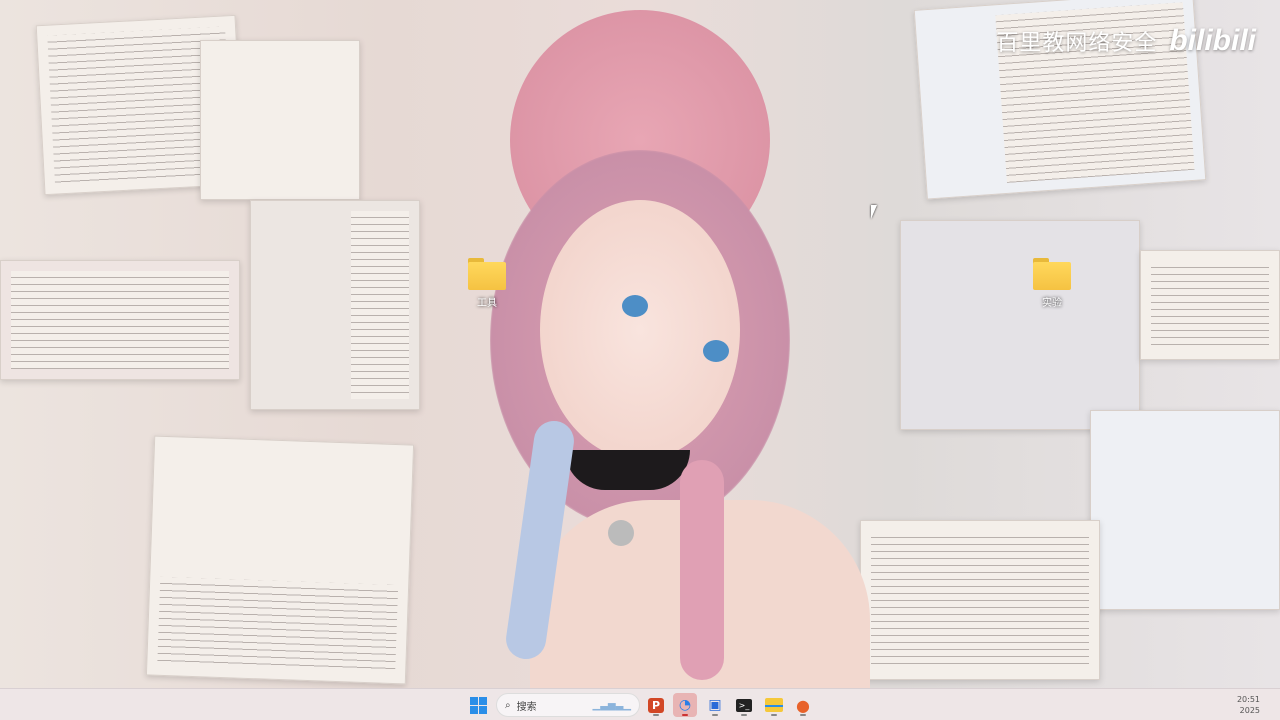  Describe the element at coordinates (1077, 43) in the screenshot. I see `watermark-text: 百里教网络安全` at that location.